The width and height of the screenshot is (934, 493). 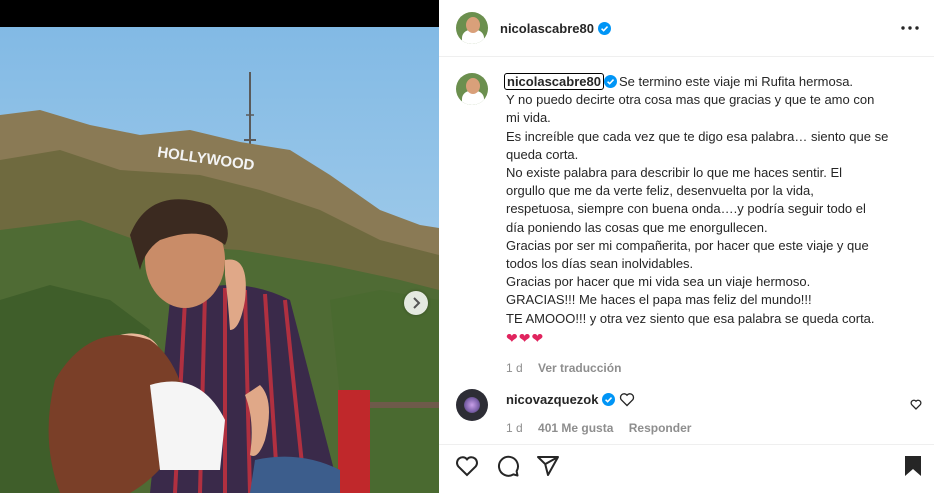 I want to click on more-icon, so click(x=910, y=28).